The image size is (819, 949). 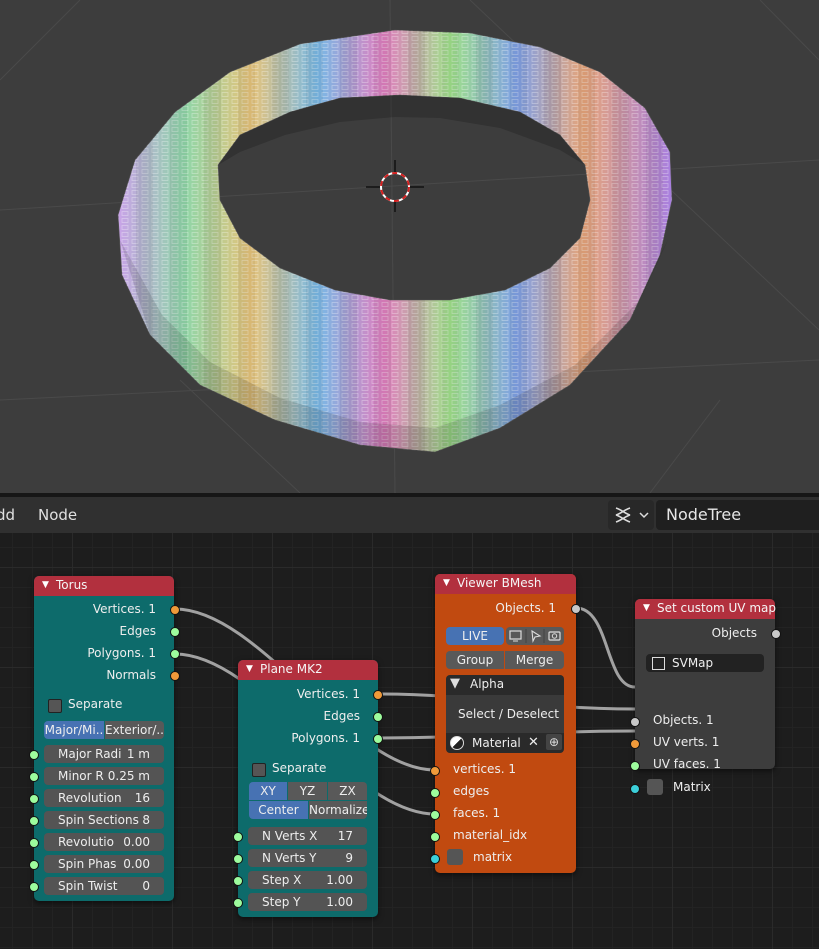 I want to click on select-deselect-button: Select / Deselect, so click(x=505, y=714).